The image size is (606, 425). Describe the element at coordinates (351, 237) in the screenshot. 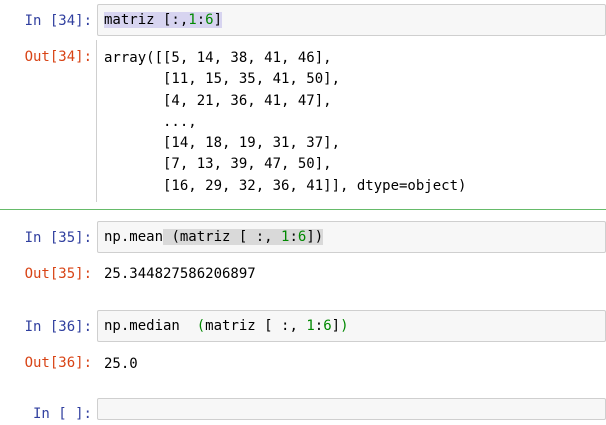

I see `code-input: np.mean (matriz [ :, 1:6])` at that location.